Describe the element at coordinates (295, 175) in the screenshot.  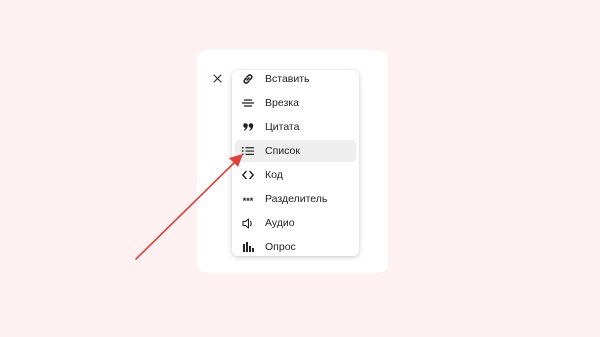
I see `menu-item-code: Код` at that location.